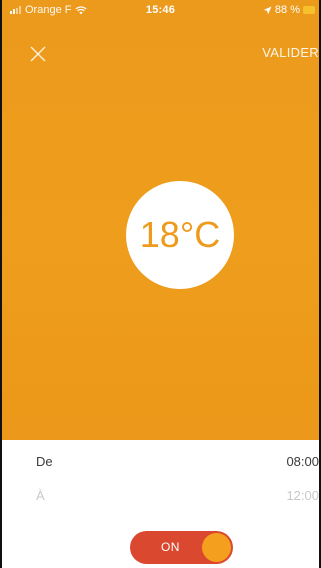 The image size is (321, 568). I want to click on temperature-dial: 18°C, so click(180, 235).